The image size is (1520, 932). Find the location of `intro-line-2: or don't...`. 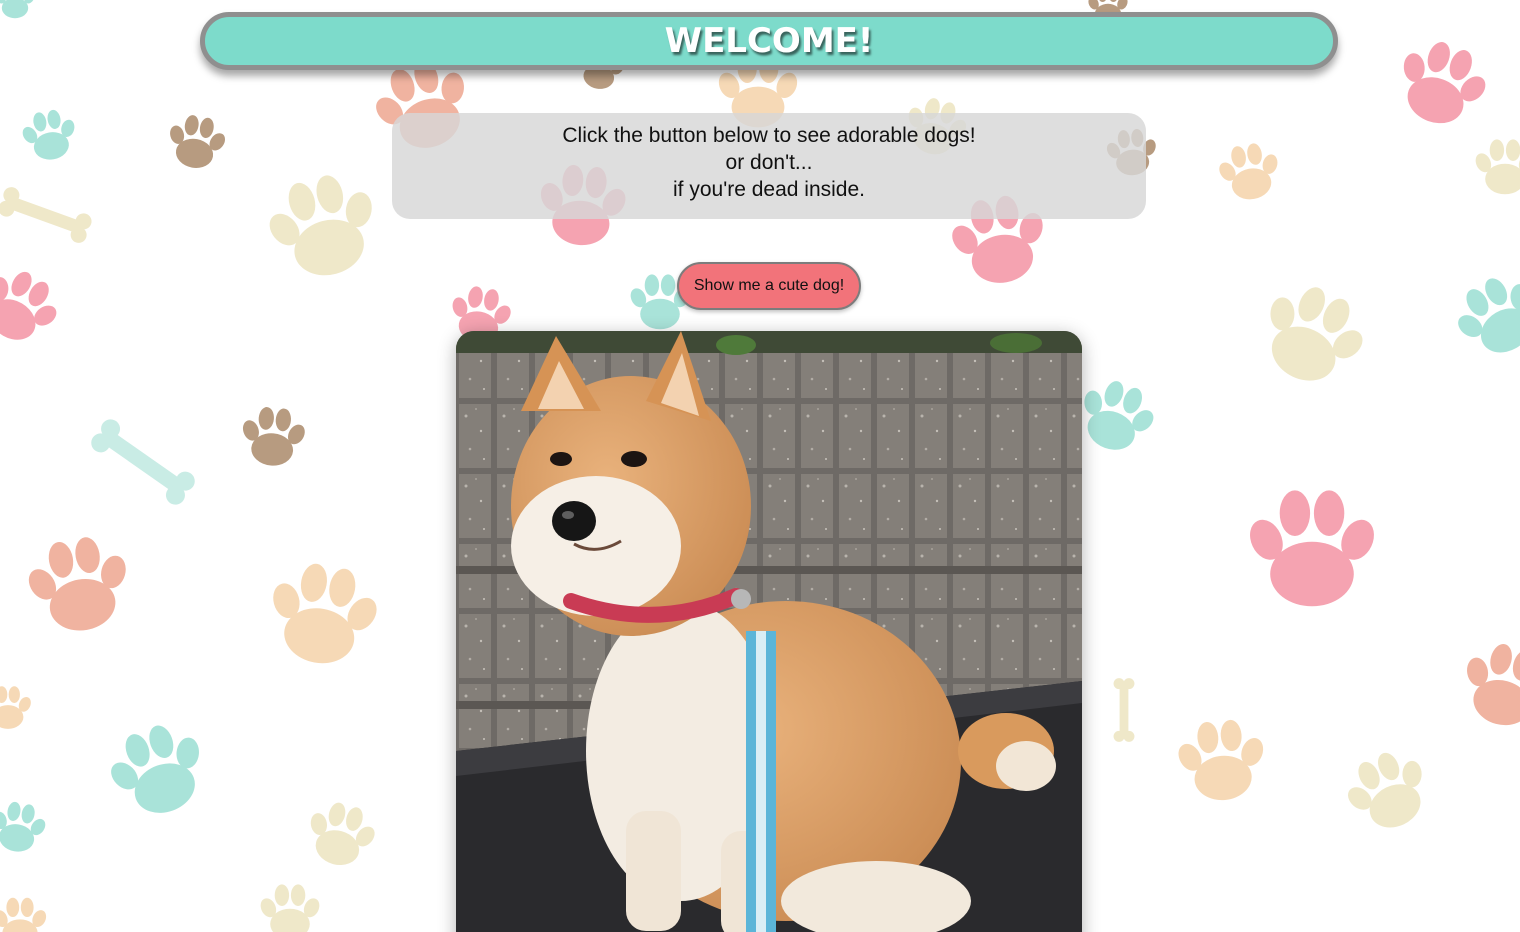

intro-line-2: or don't... is located at coordinates (769, 162).